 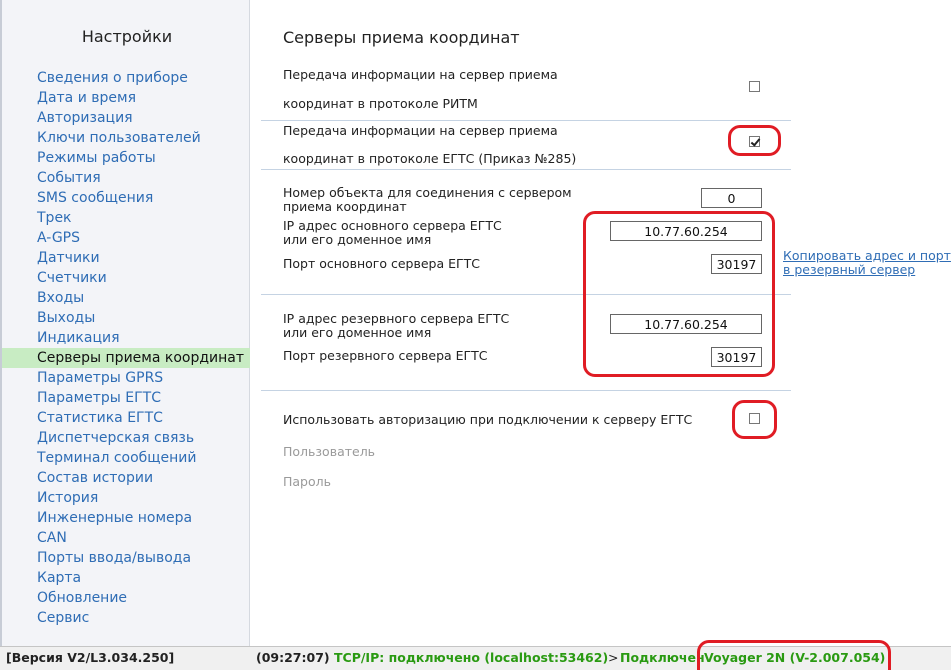 I want to click on sidebar-item: CAN, so click(x=126, y=538).